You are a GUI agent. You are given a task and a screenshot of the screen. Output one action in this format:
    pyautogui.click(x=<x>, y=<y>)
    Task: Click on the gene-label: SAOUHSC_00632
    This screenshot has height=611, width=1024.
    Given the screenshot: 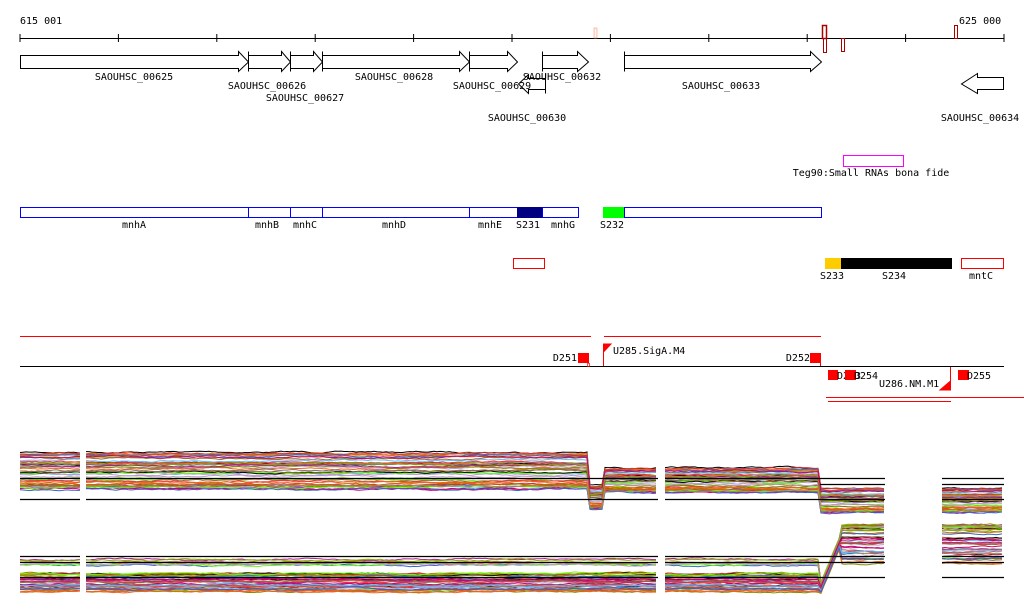 What is the action you would take?
    pyautogui.click(x=562, y=77)
    